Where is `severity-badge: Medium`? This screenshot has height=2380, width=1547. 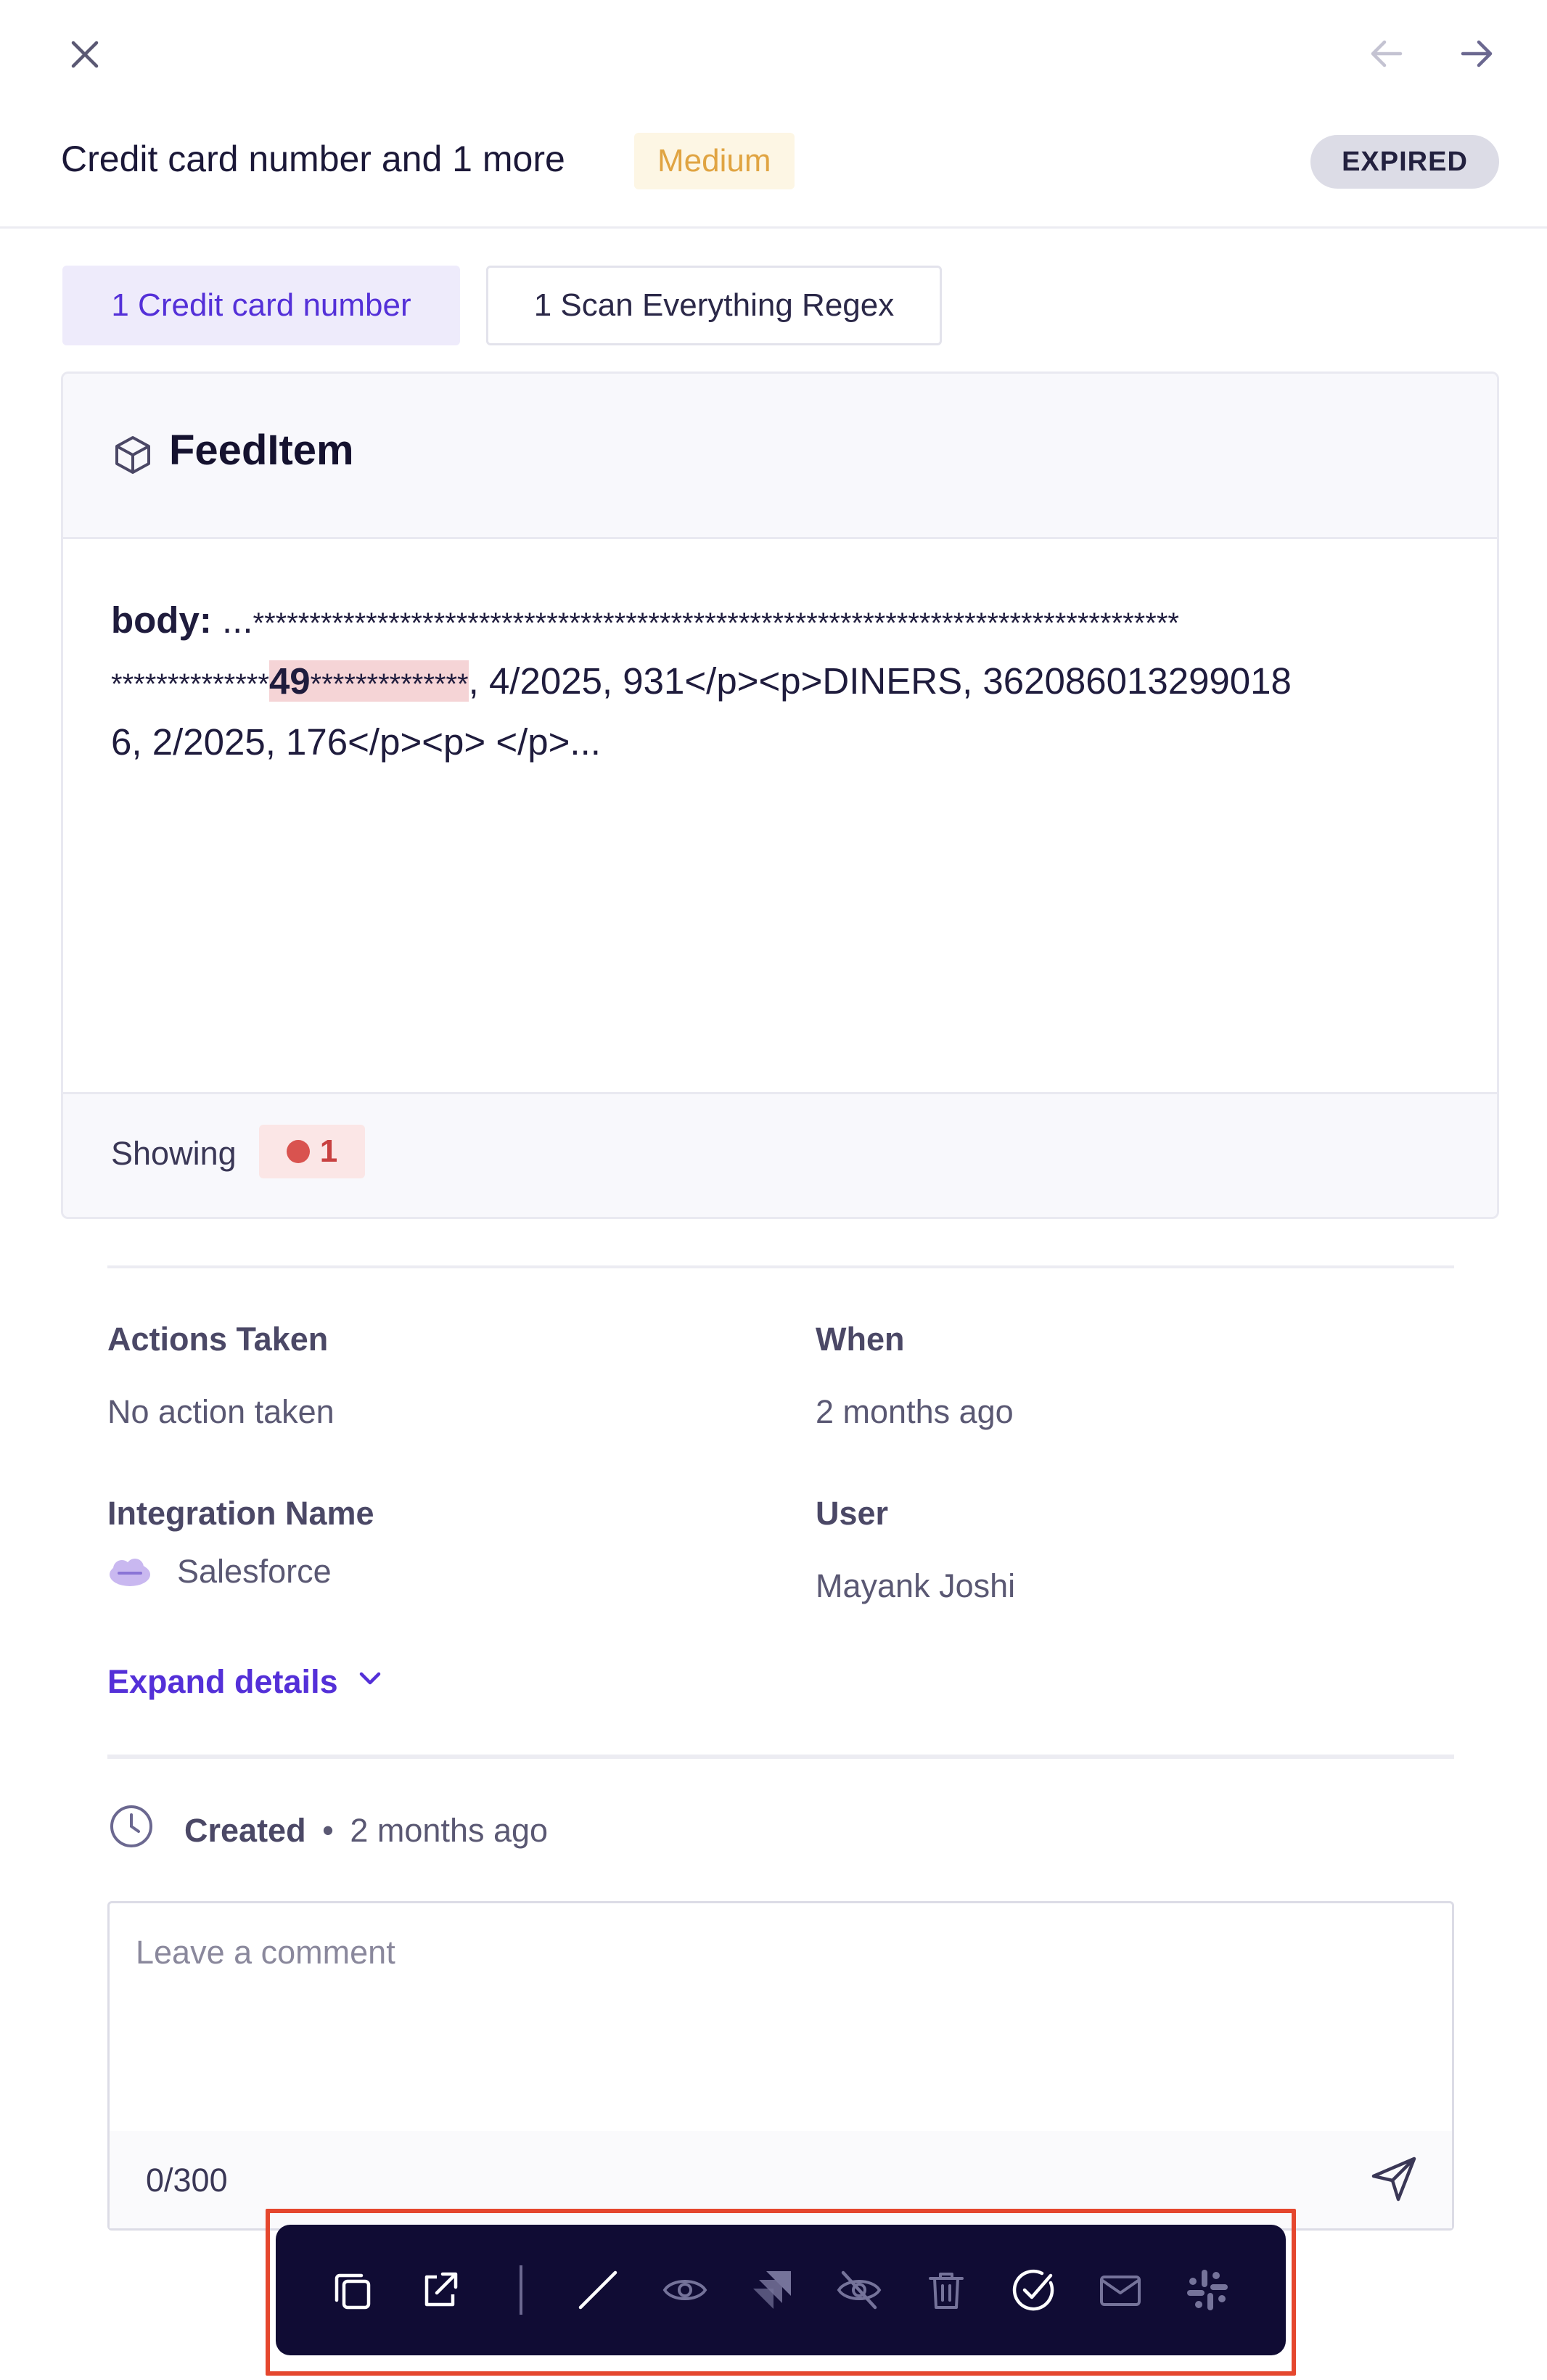
severity-badge: Medium is located at coordinates (714, 161).